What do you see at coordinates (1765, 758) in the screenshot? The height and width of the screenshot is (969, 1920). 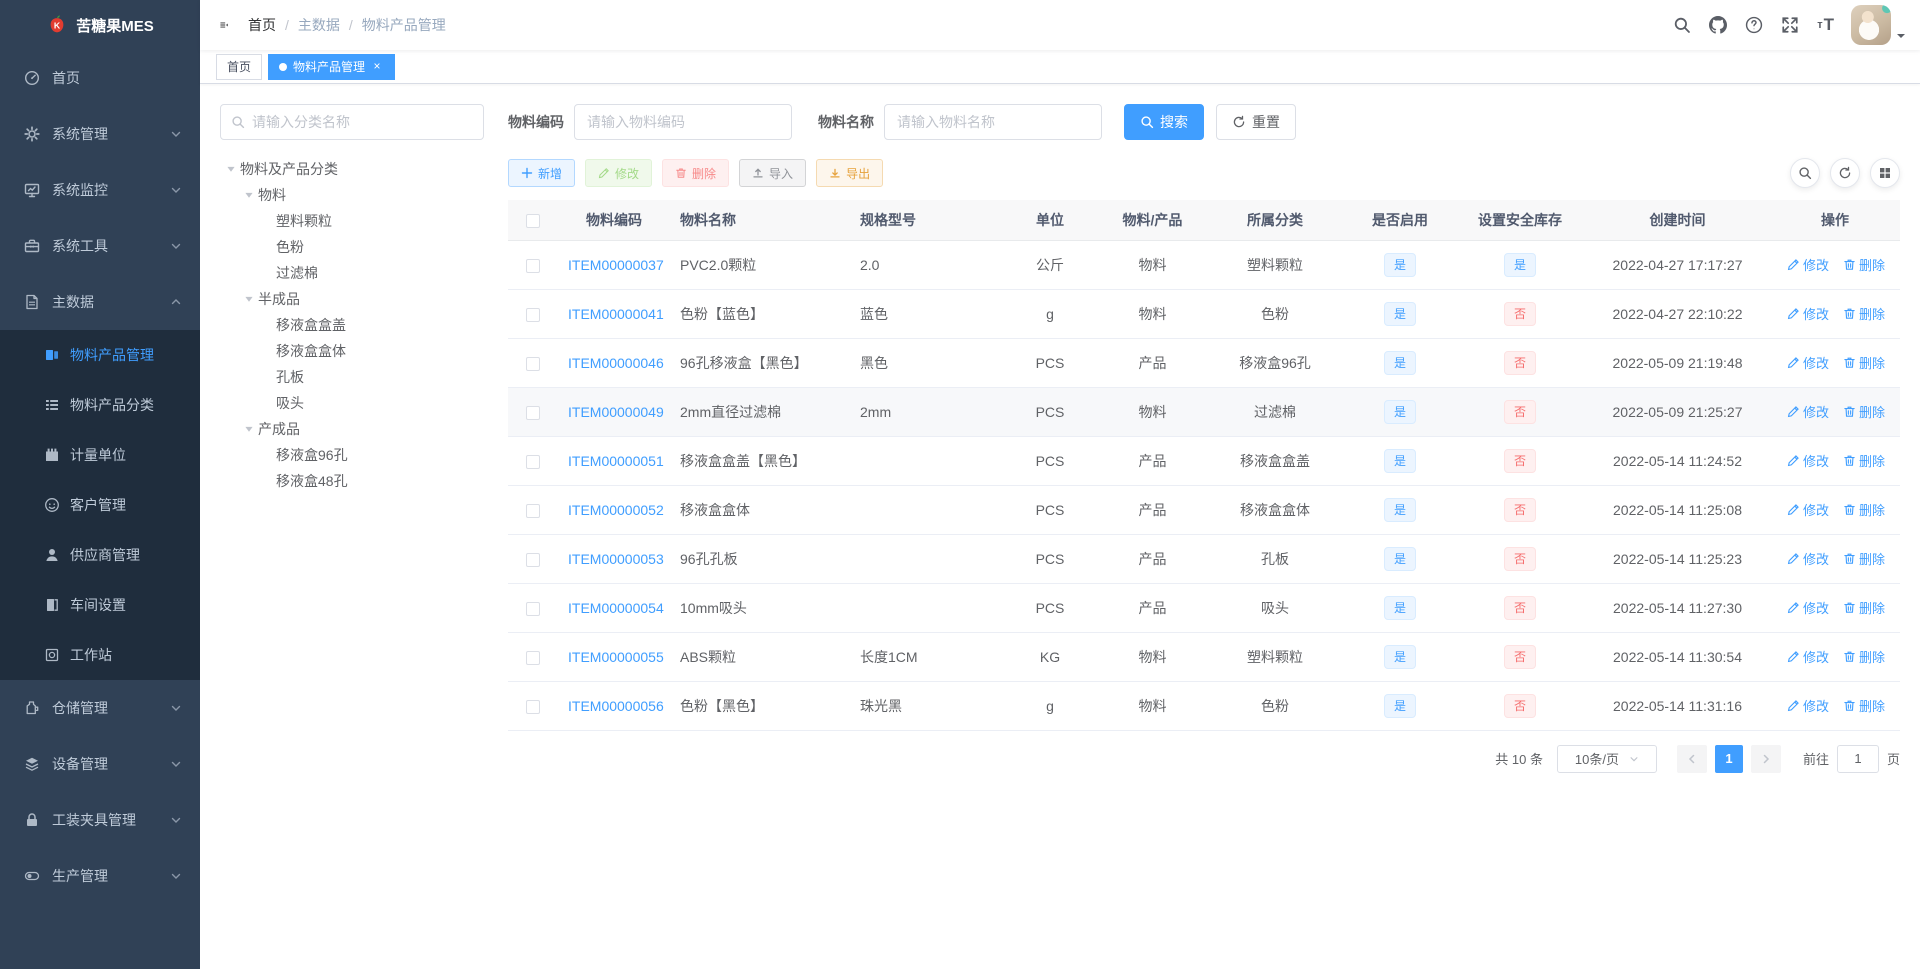 I see `next-page-button` at bounding box center [1765, 758].